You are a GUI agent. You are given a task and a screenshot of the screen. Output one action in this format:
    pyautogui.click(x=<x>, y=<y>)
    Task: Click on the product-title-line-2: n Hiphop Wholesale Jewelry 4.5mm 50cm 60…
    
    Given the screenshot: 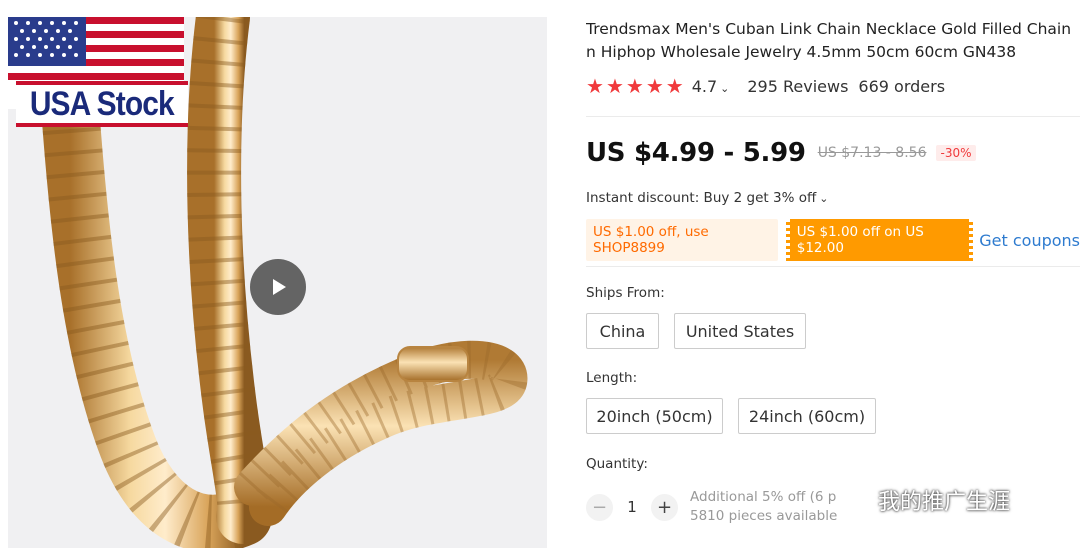 What is the action you would take?
    pyautogui.click(x=801, y=52)
    